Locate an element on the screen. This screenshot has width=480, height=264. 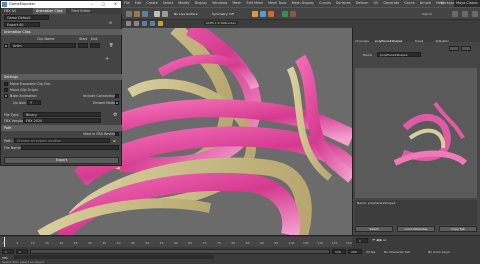
export-button: Export is located at coordinates (61, 160).